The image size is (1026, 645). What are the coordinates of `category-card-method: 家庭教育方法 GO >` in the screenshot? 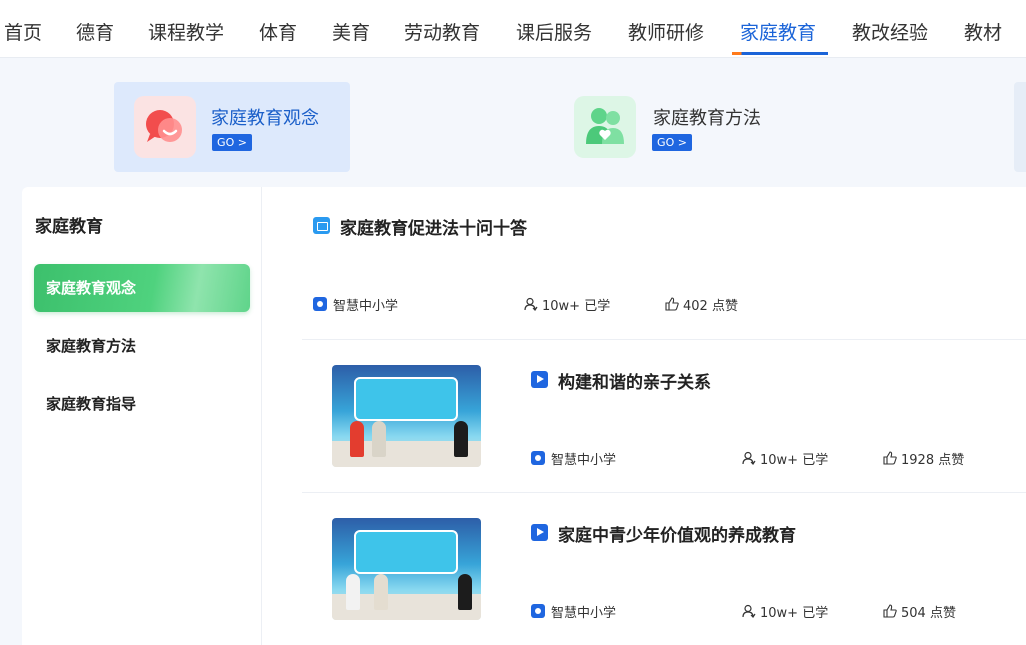 It's located at (674, 127).